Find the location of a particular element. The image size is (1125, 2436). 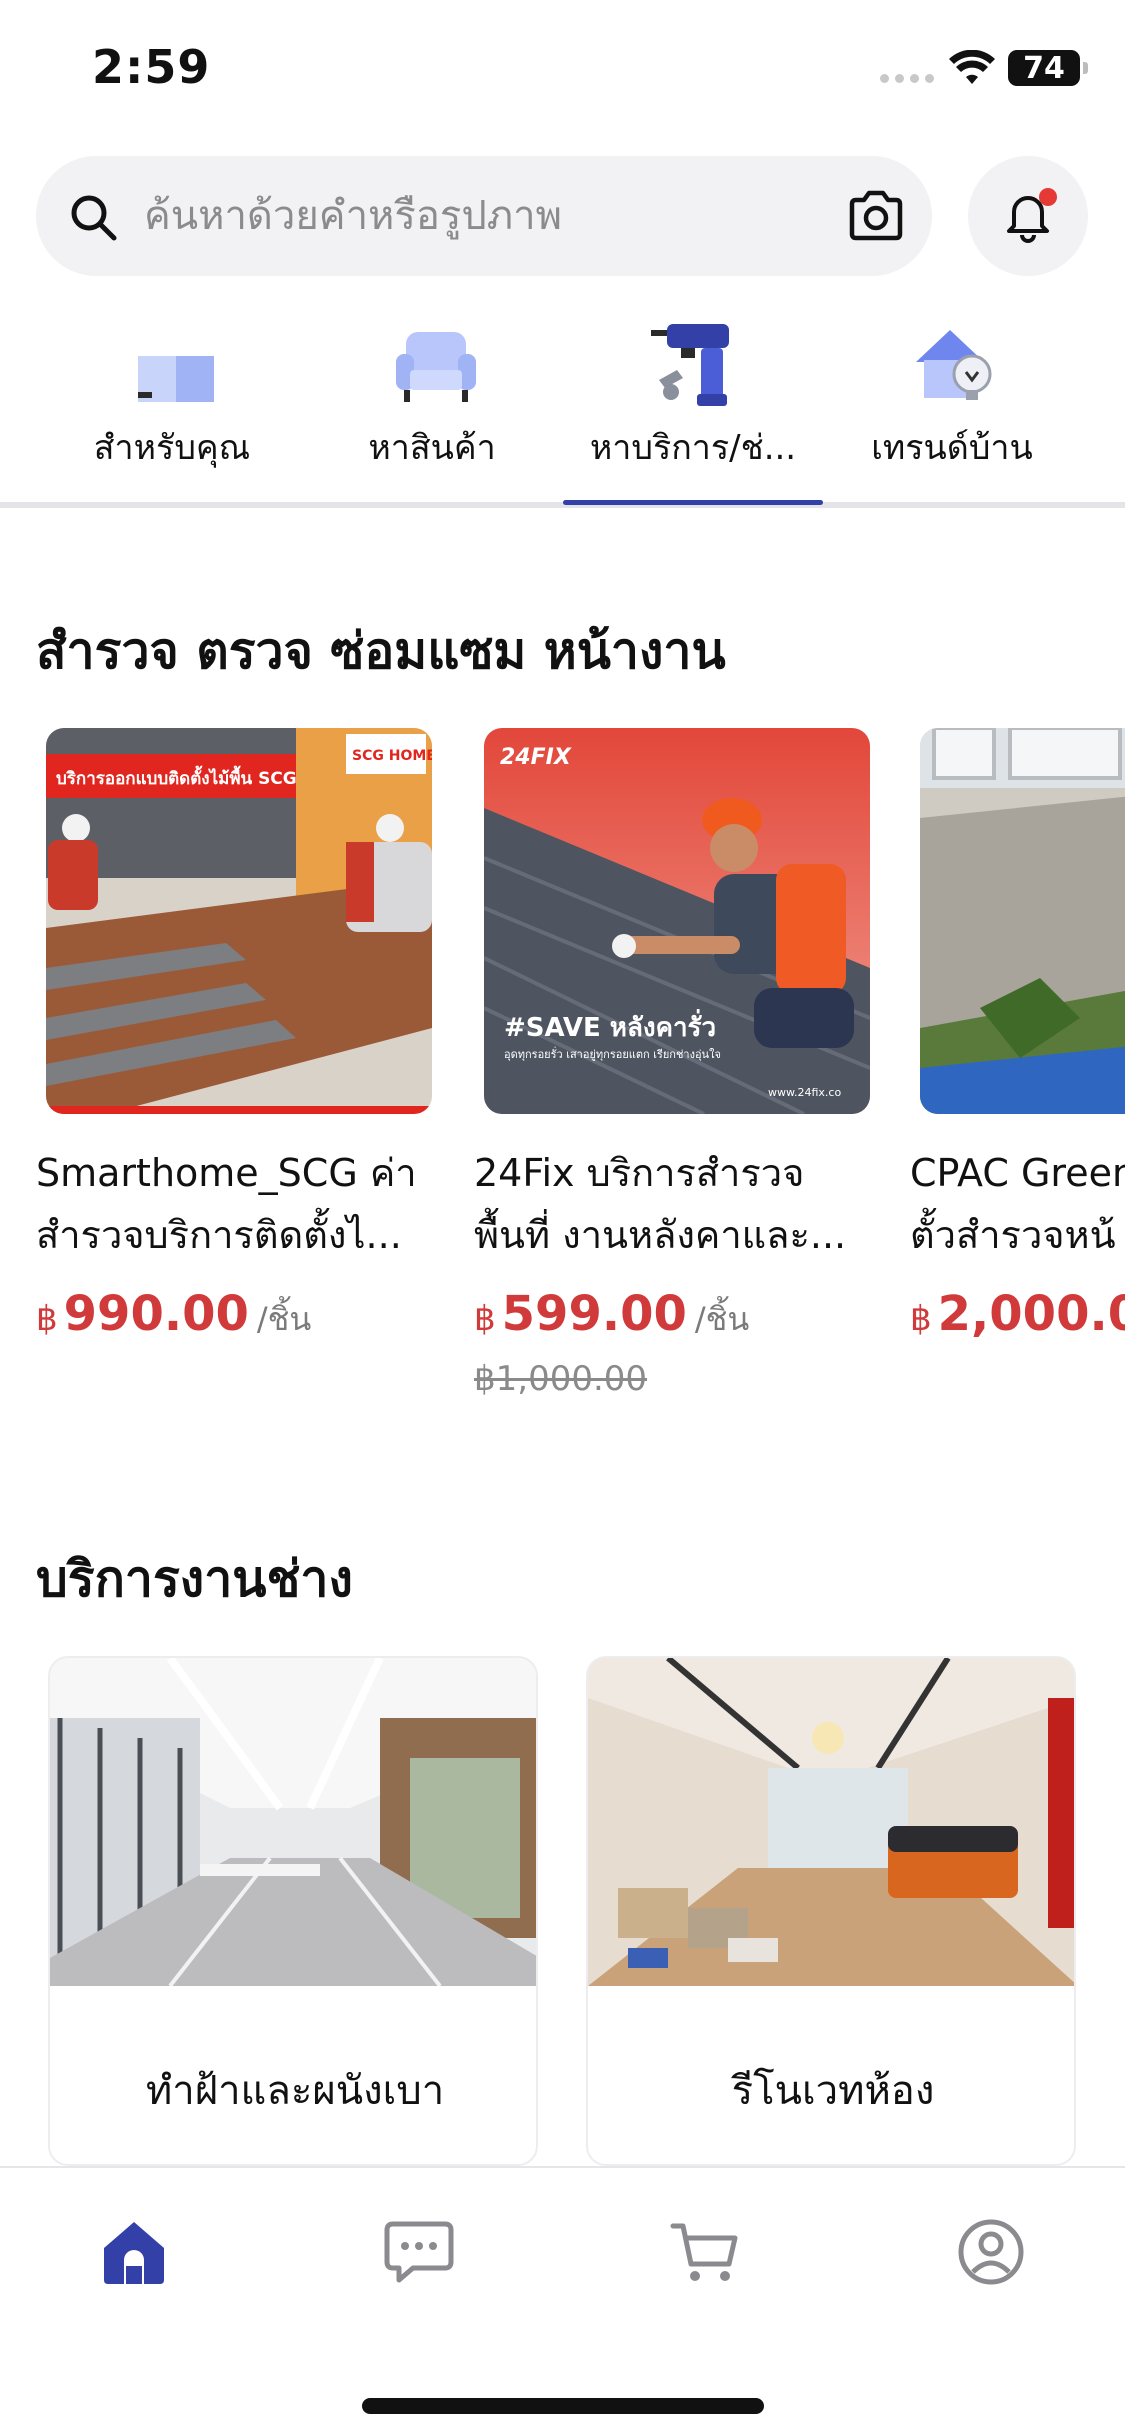

tab-label: สำหรับคุณ is located at coordinates (172, 448).